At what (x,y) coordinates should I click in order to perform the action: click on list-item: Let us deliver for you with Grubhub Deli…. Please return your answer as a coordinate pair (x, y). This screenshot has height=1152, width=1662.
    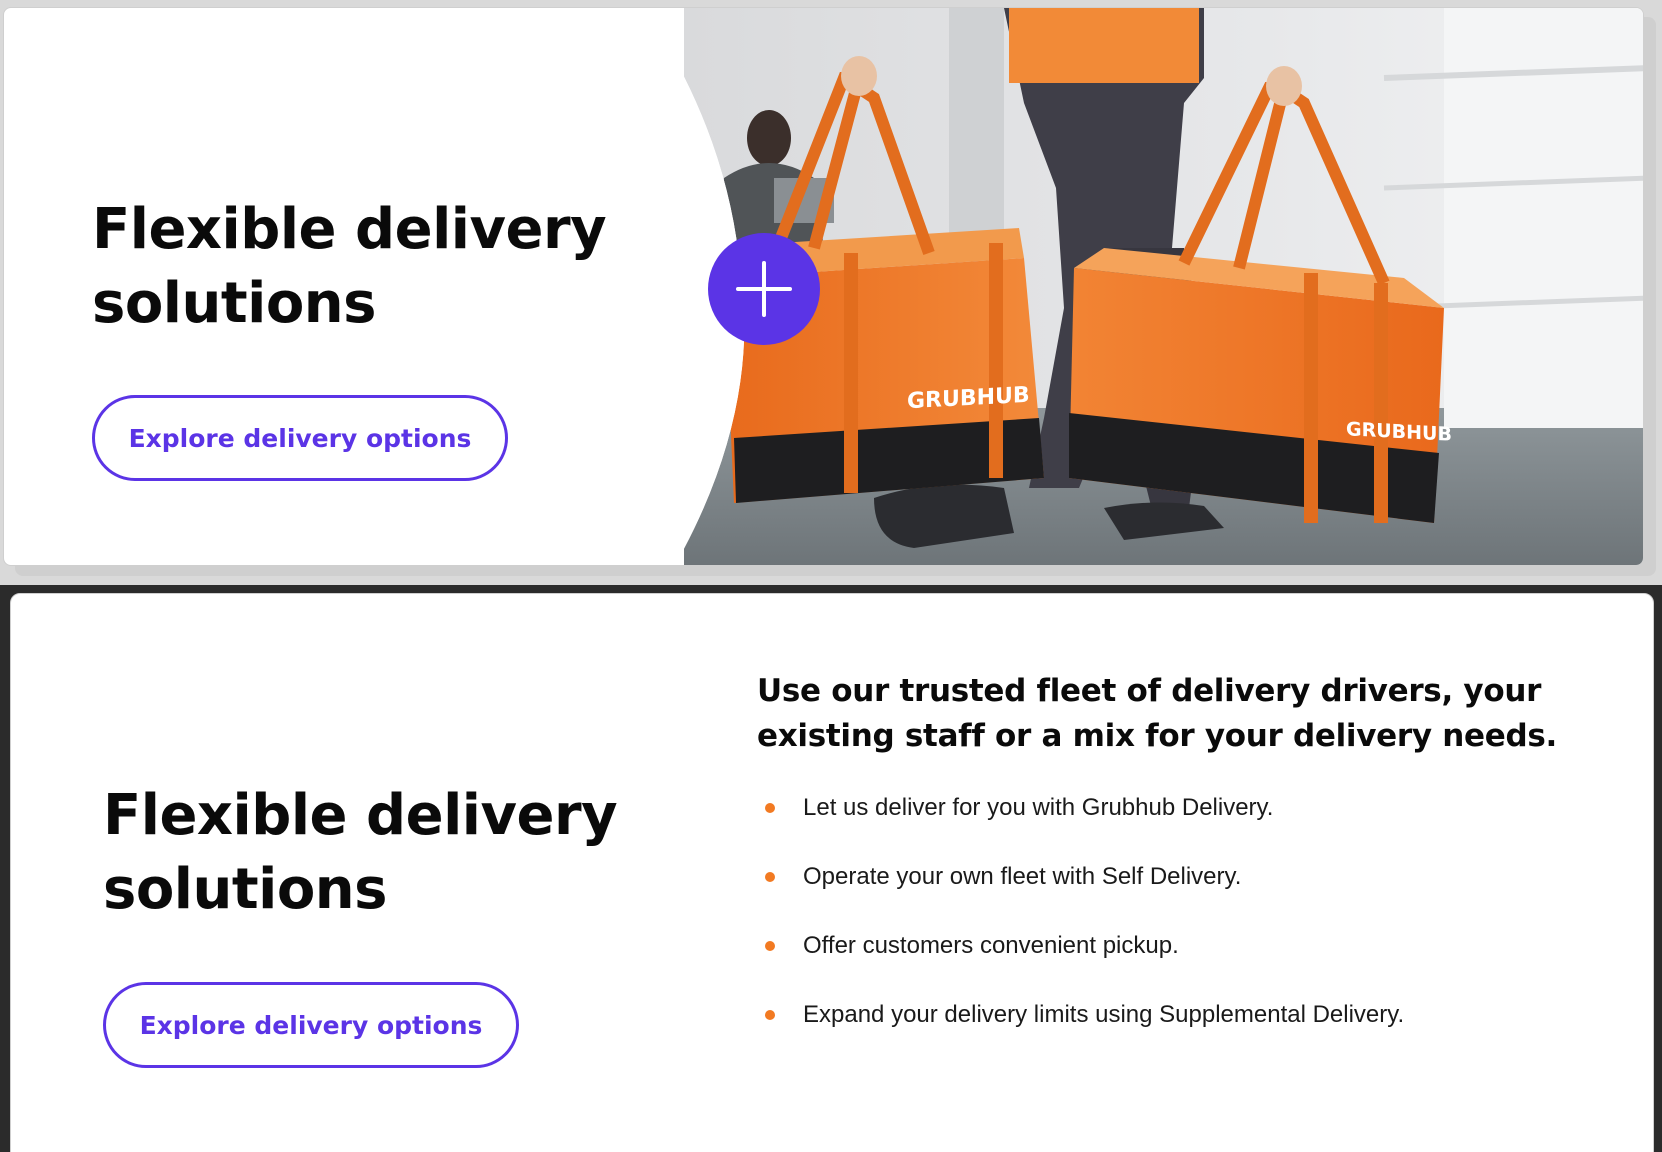
    Looking at the image, I should click on (1187, 827).